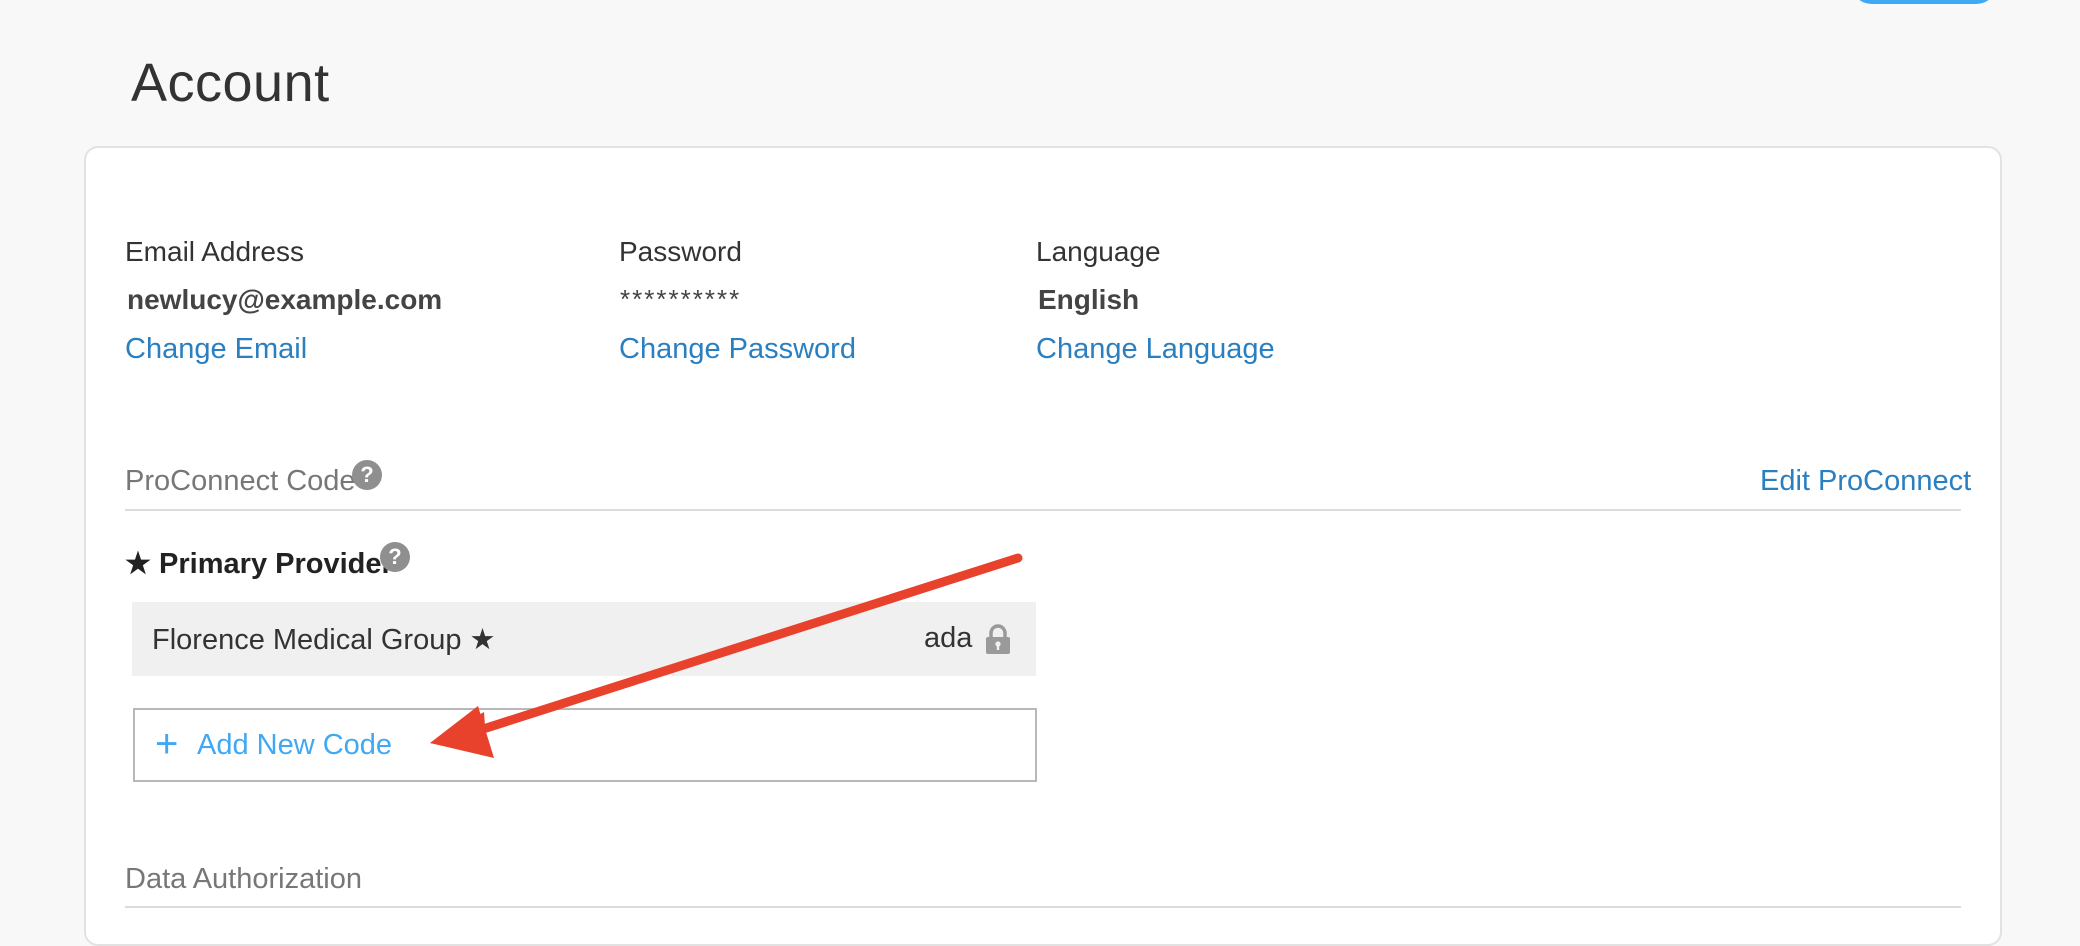 The height and width of the screenshot is (946, 2080). Describe the element at coordinates (230, 83) in the screenshot. I see `page-title: Account` at that location.